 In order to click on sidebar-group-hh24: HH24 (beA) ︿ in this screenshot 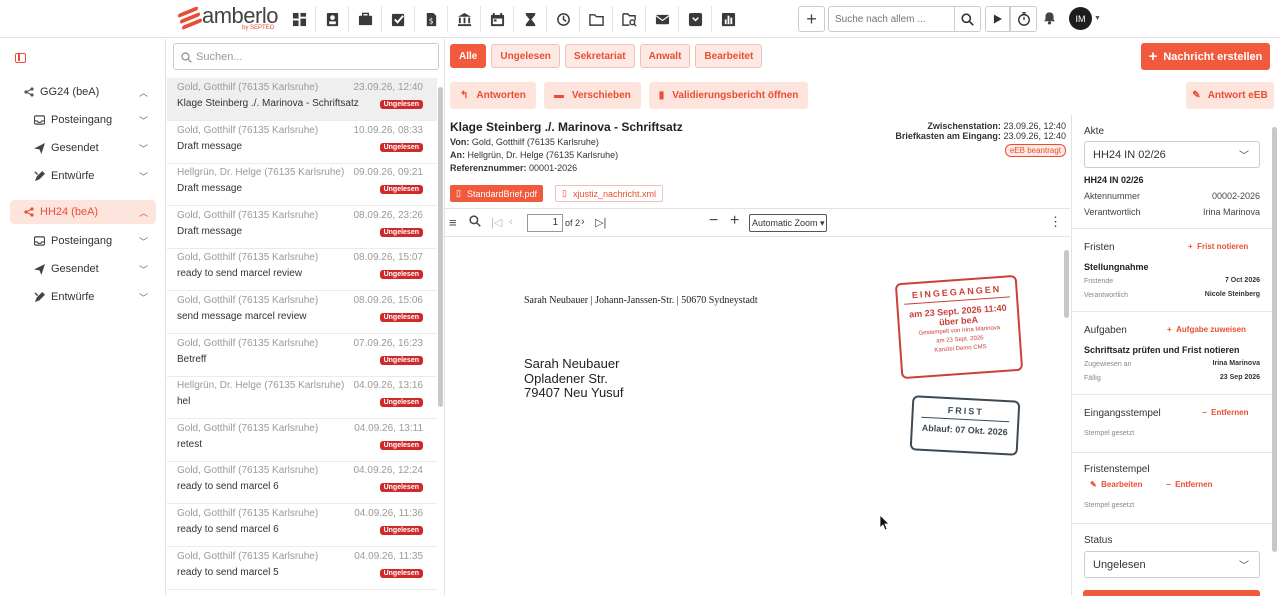, I will do `click(83, 212)`.